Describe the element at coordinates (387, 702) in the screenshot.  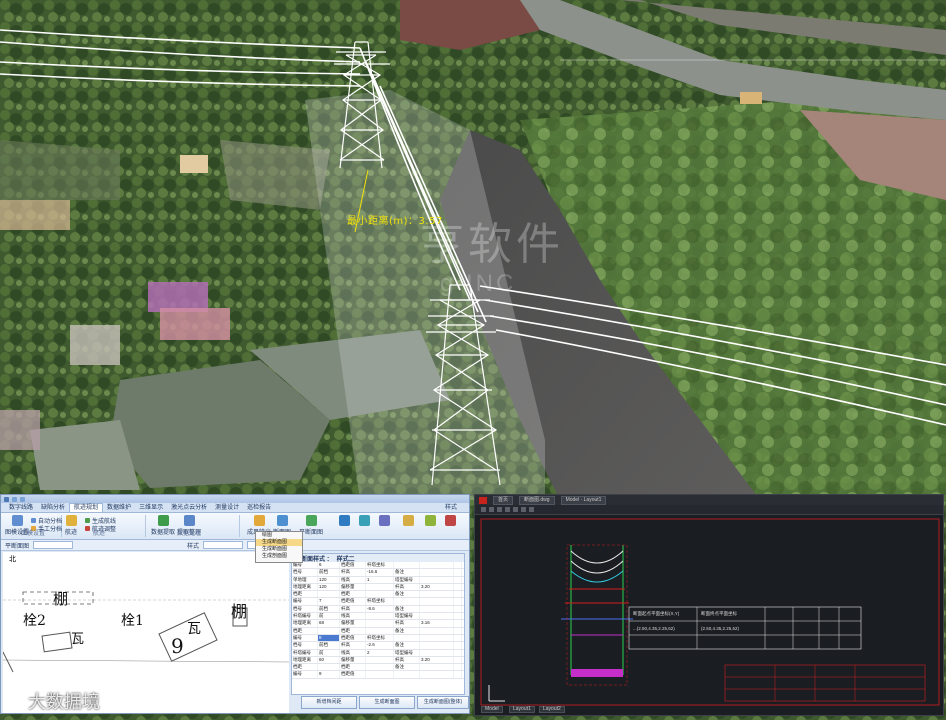
I see `generate-section-button: 生成断面图` at that location.